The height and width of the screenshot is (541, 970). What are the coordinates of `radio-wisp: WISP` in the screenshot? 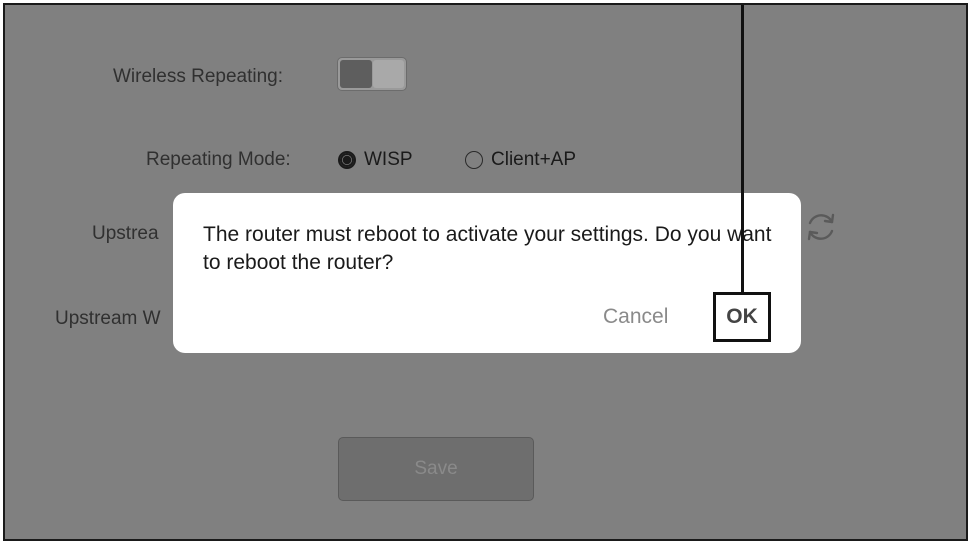 It's located at (375, 160).